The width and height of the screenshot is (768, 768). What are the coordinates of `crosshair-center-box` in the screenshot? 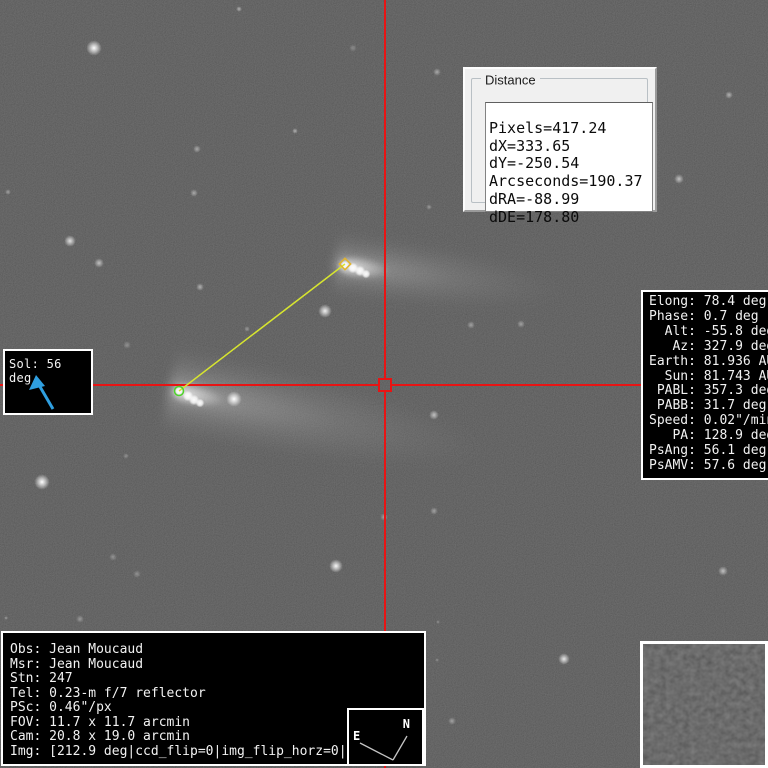 It's located at (385, 385).